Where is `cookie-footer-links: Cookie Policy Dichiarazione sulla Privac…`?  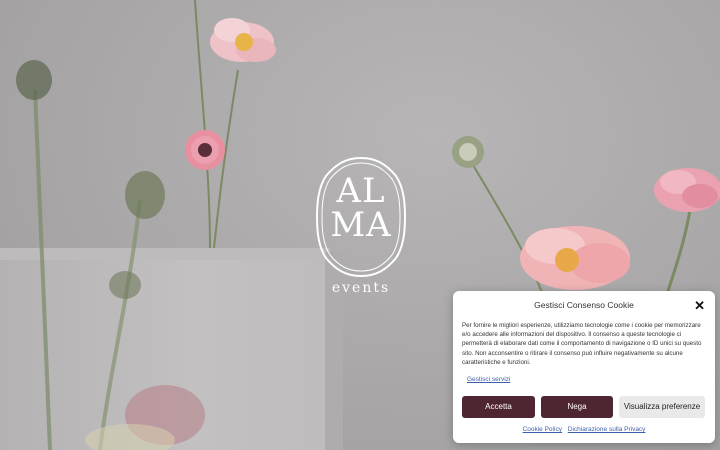
cookie-footer-links: Cookie Policy Dichiarazione sulla Privac… is located at coordinates (584, 429).